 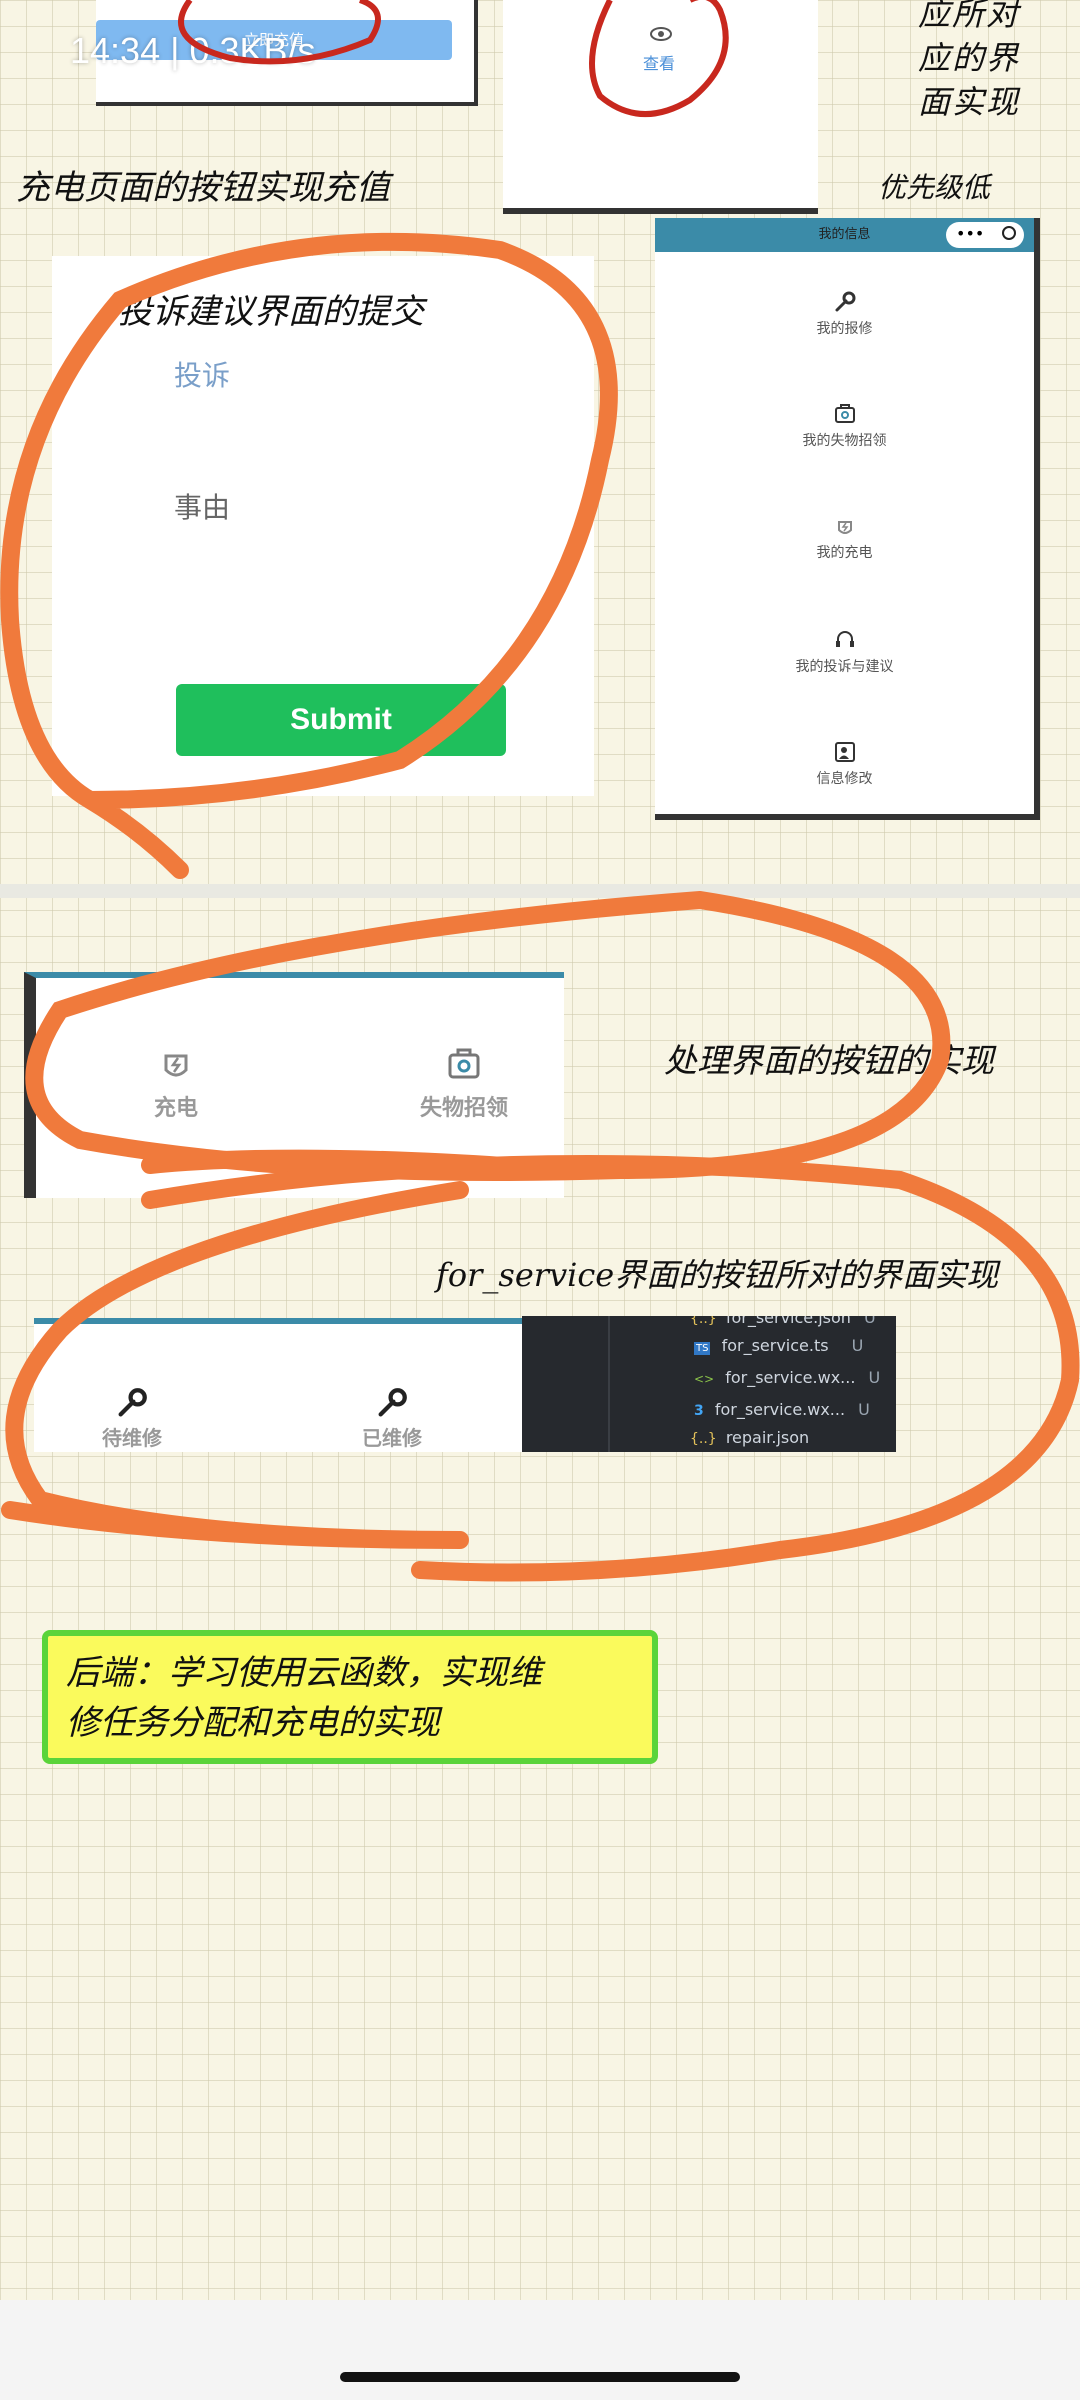 I want to click on file-name: for_service.ts, so click(x=775, y=1345).